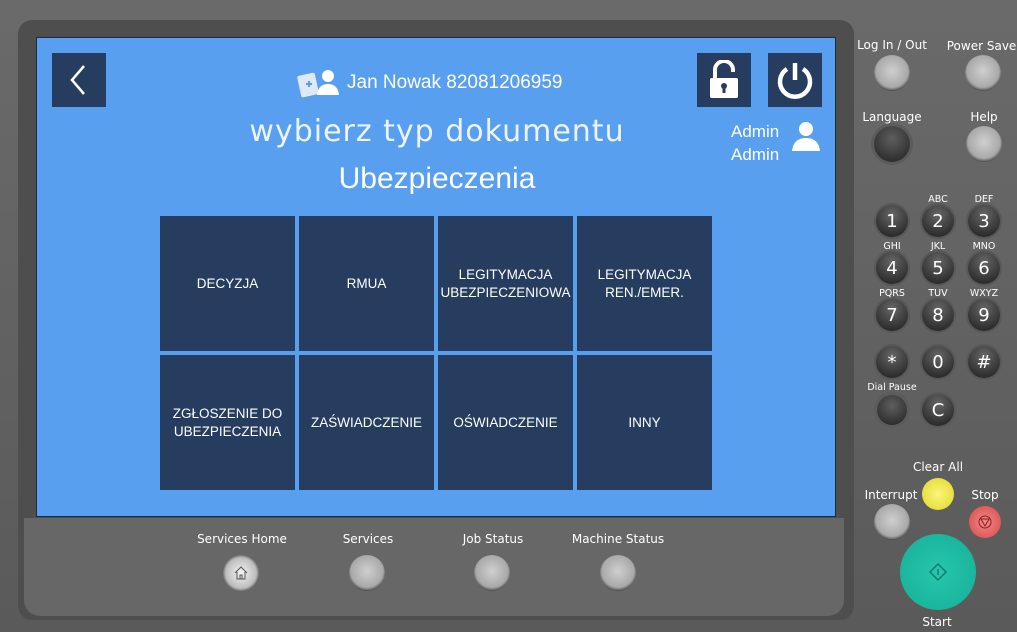  I want to click on user-first-name: Admin, so click(755, 131).